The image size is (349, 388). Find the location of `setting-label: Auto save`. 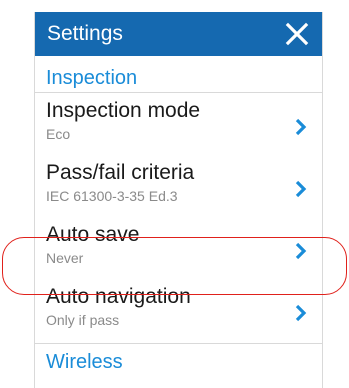

setting-label: Auto save is located at coordinates (93, 234).